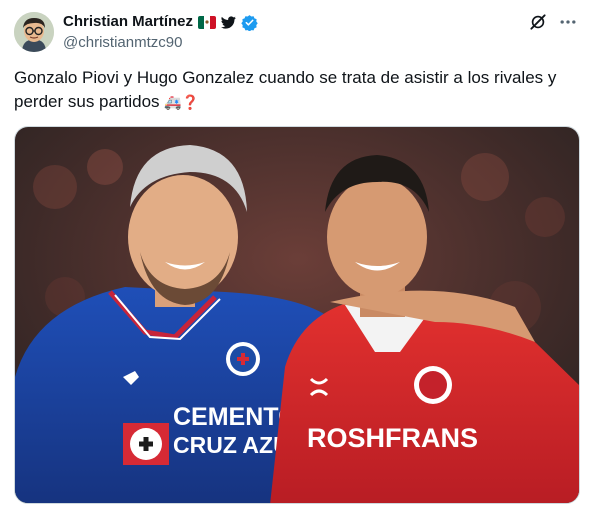  Describe the element at coordinates (228, 22) in the screenshot. I see `bird-icon` at that location.